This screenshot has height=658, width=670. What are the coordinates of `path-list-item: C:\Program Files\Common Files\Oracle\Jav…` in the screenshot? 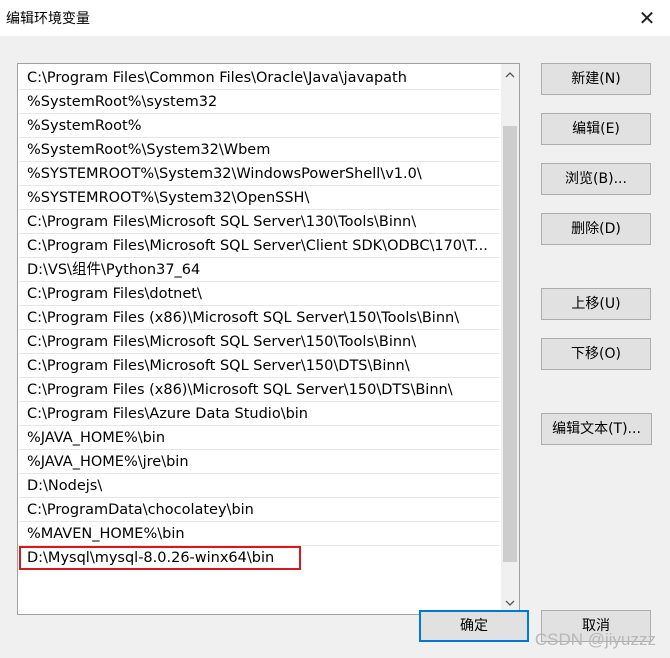 It's located at (259, 78).